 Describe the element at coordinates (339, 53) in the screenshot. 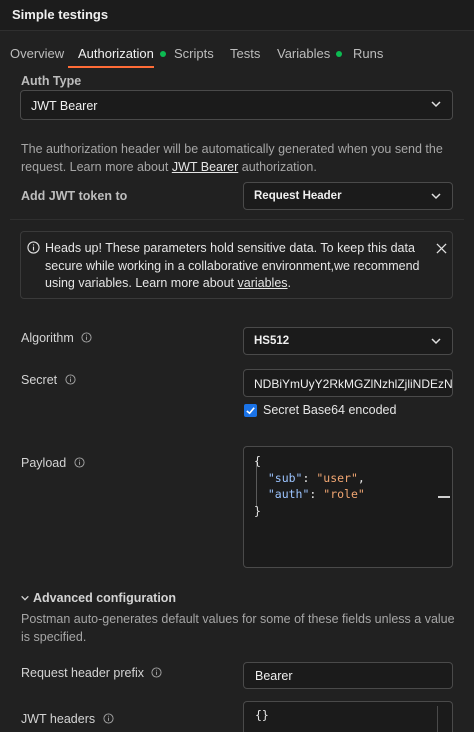

I see `variables-status-dot` at that location.